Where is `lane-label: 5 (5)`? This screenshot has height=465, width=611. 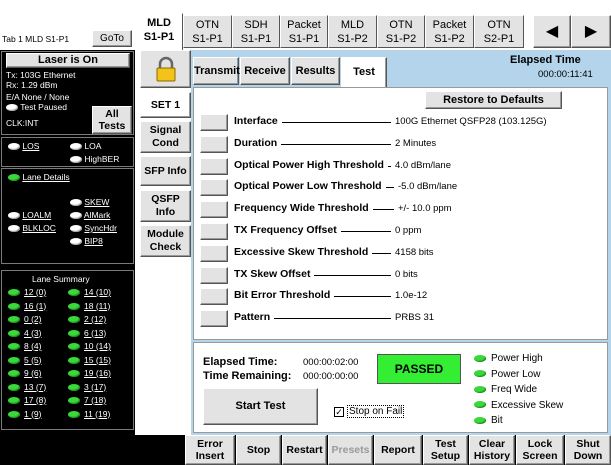
lane-label: 5 (5) is located at coordinates (33, 359).